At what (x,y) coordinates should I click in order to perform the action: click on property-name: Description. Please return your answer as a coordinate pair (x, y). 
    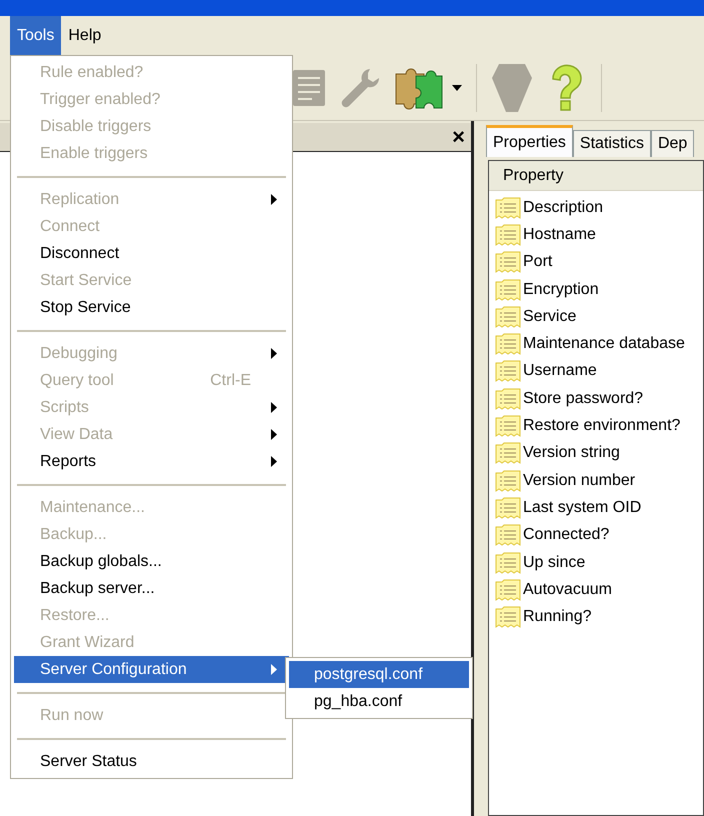
    Looking at the image, I should click on (563, 208).